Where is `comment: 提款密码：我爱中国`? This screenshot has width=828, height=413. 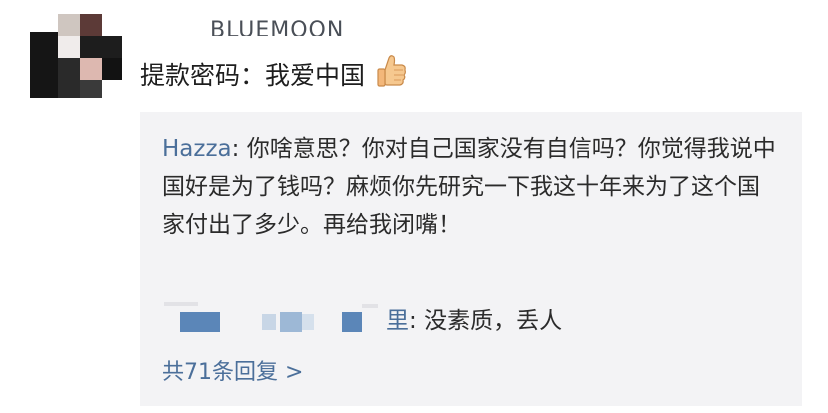
comment: 提款密码：我爱中国 is located at coordinates (273, 73).